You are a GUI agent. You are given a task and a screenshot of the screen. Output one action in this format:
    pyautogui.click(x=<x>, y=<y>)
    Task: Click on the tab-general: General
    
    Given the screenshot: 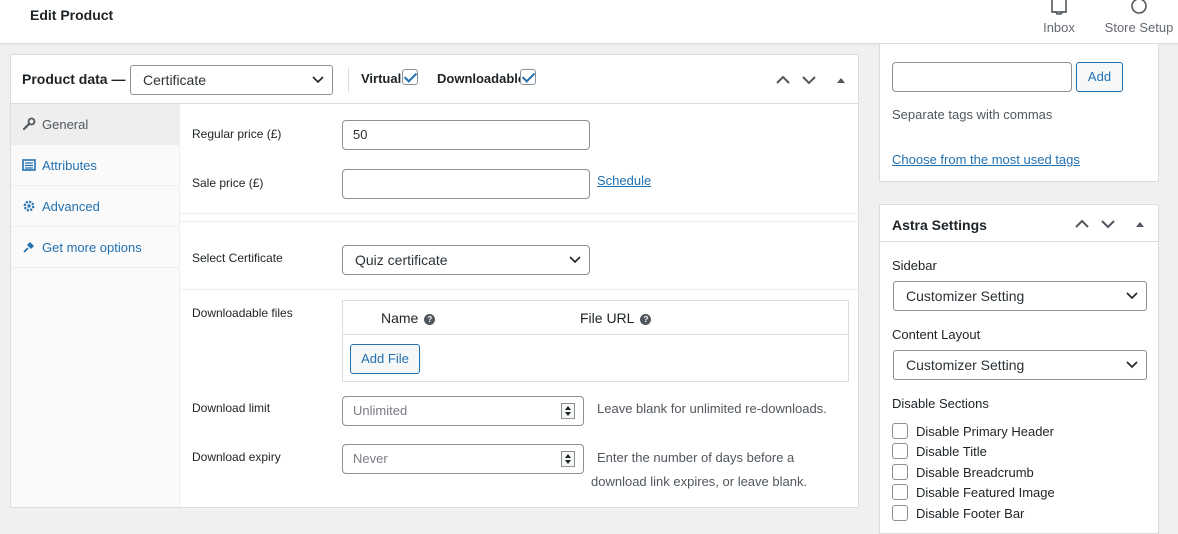 What is the action you would take?
    pyautogui.click(x=95, y=124)
    